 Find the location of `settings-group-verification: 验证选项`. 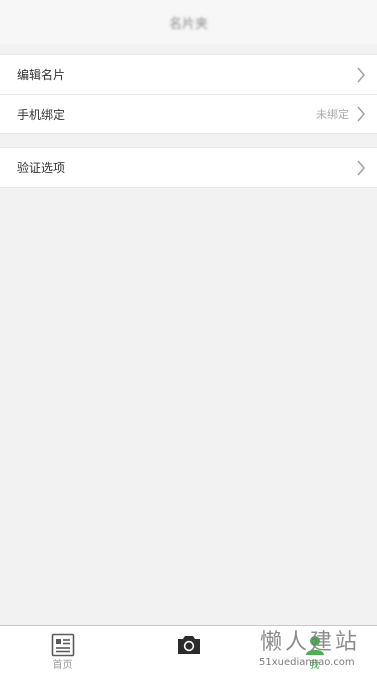

settings-group-verification: 验证选项 is located at coordinates (188, 167).